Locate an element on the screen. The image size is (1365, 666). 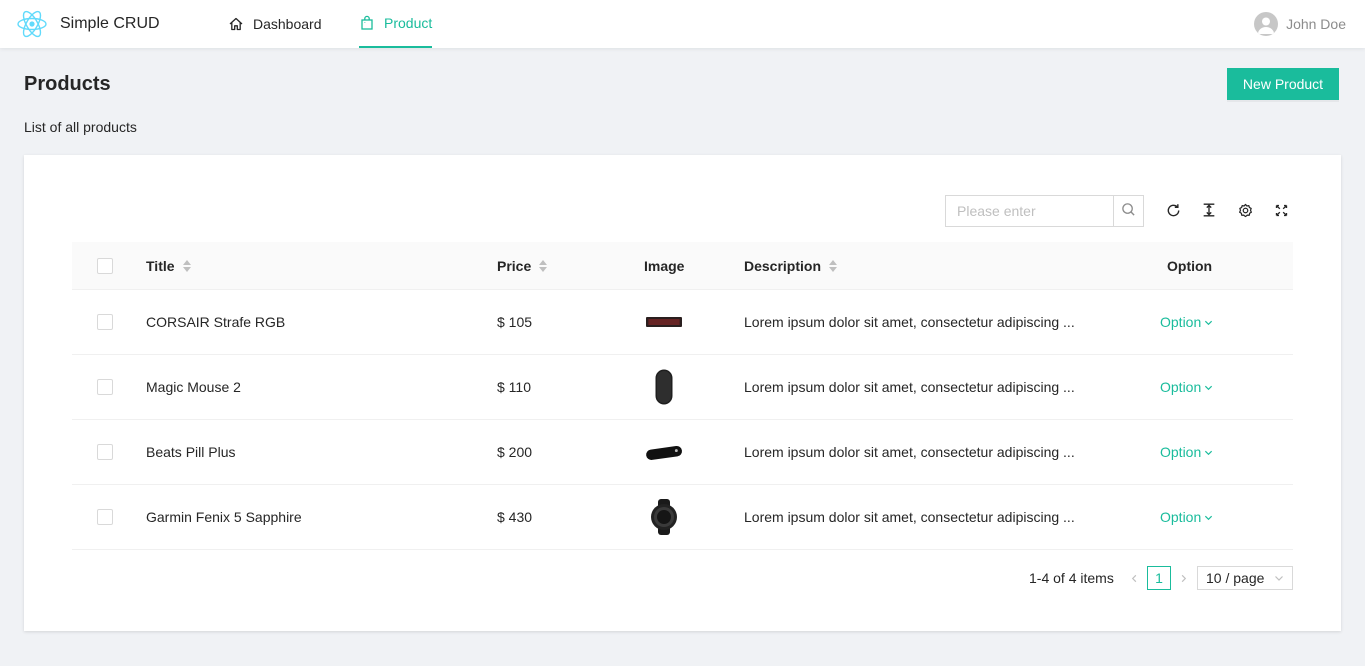
page-size-select: 10 / page is located at coordinates (1245, 578).